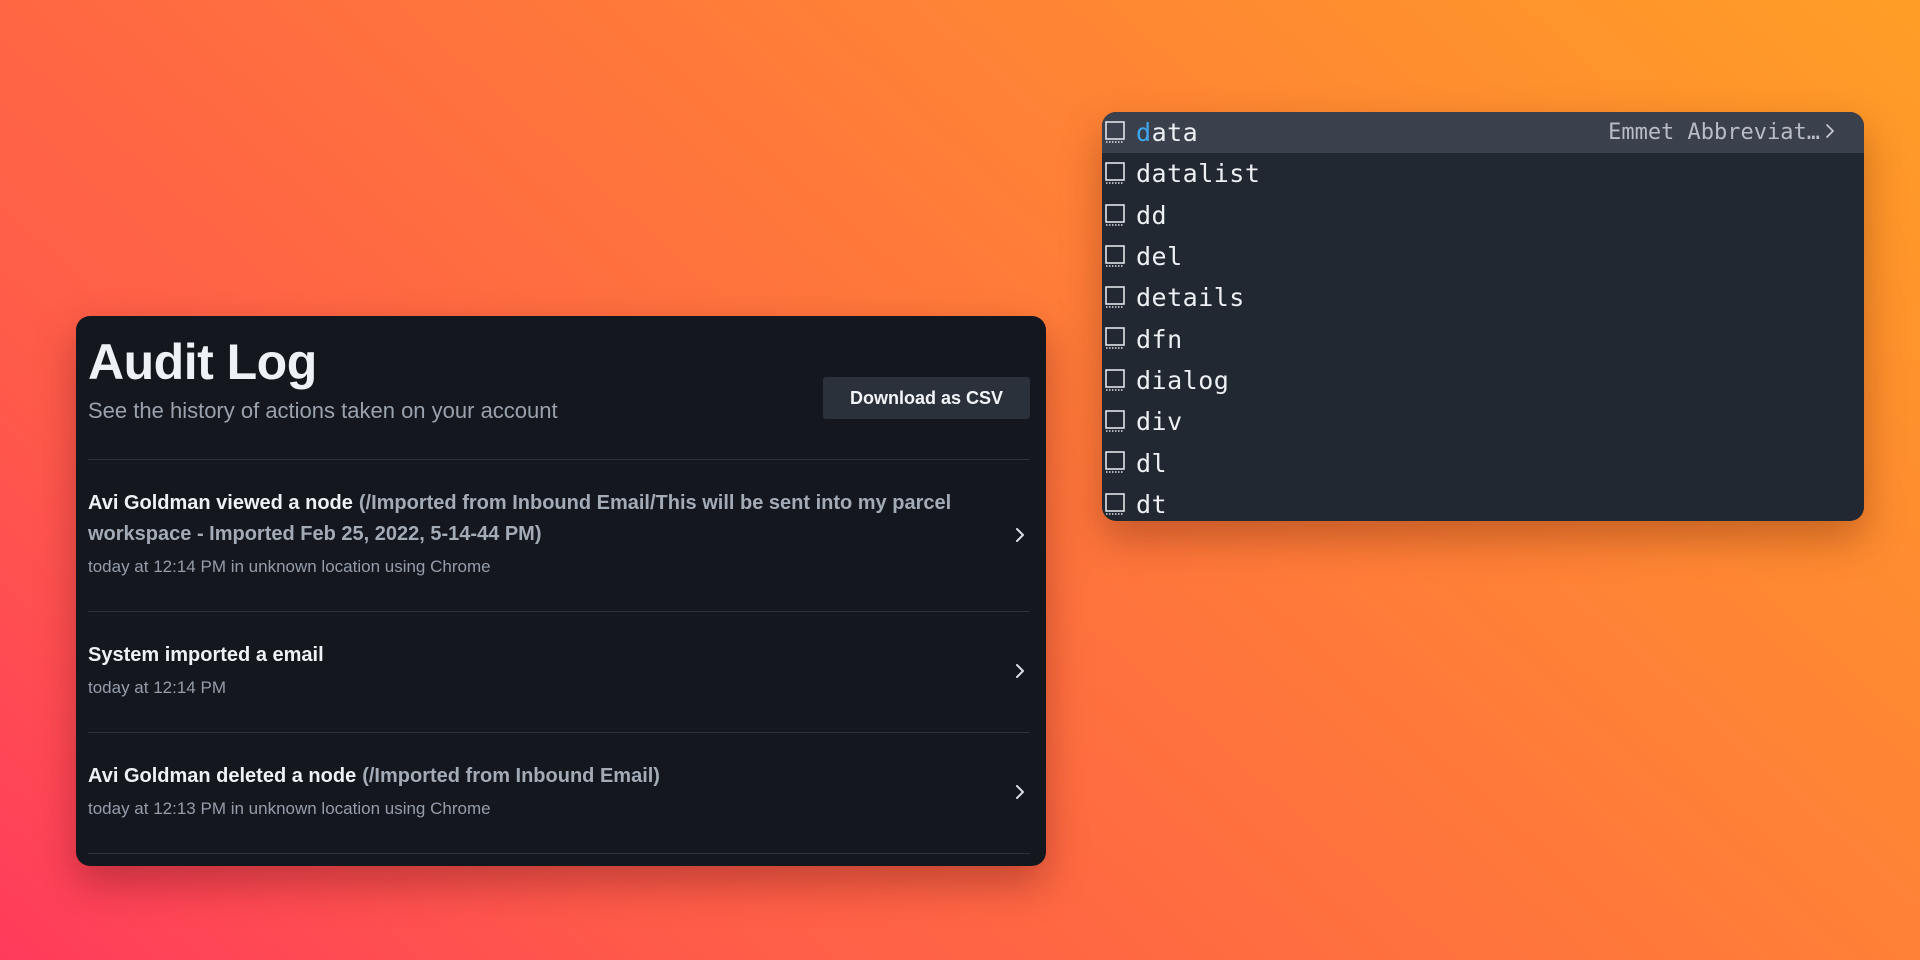 The width and height of the screenshot is (1920, 960). What do you see at coordinates (1190, 298) in the screenshot?
I see `suggestion-label: details` at bounding box center [1190, 298].